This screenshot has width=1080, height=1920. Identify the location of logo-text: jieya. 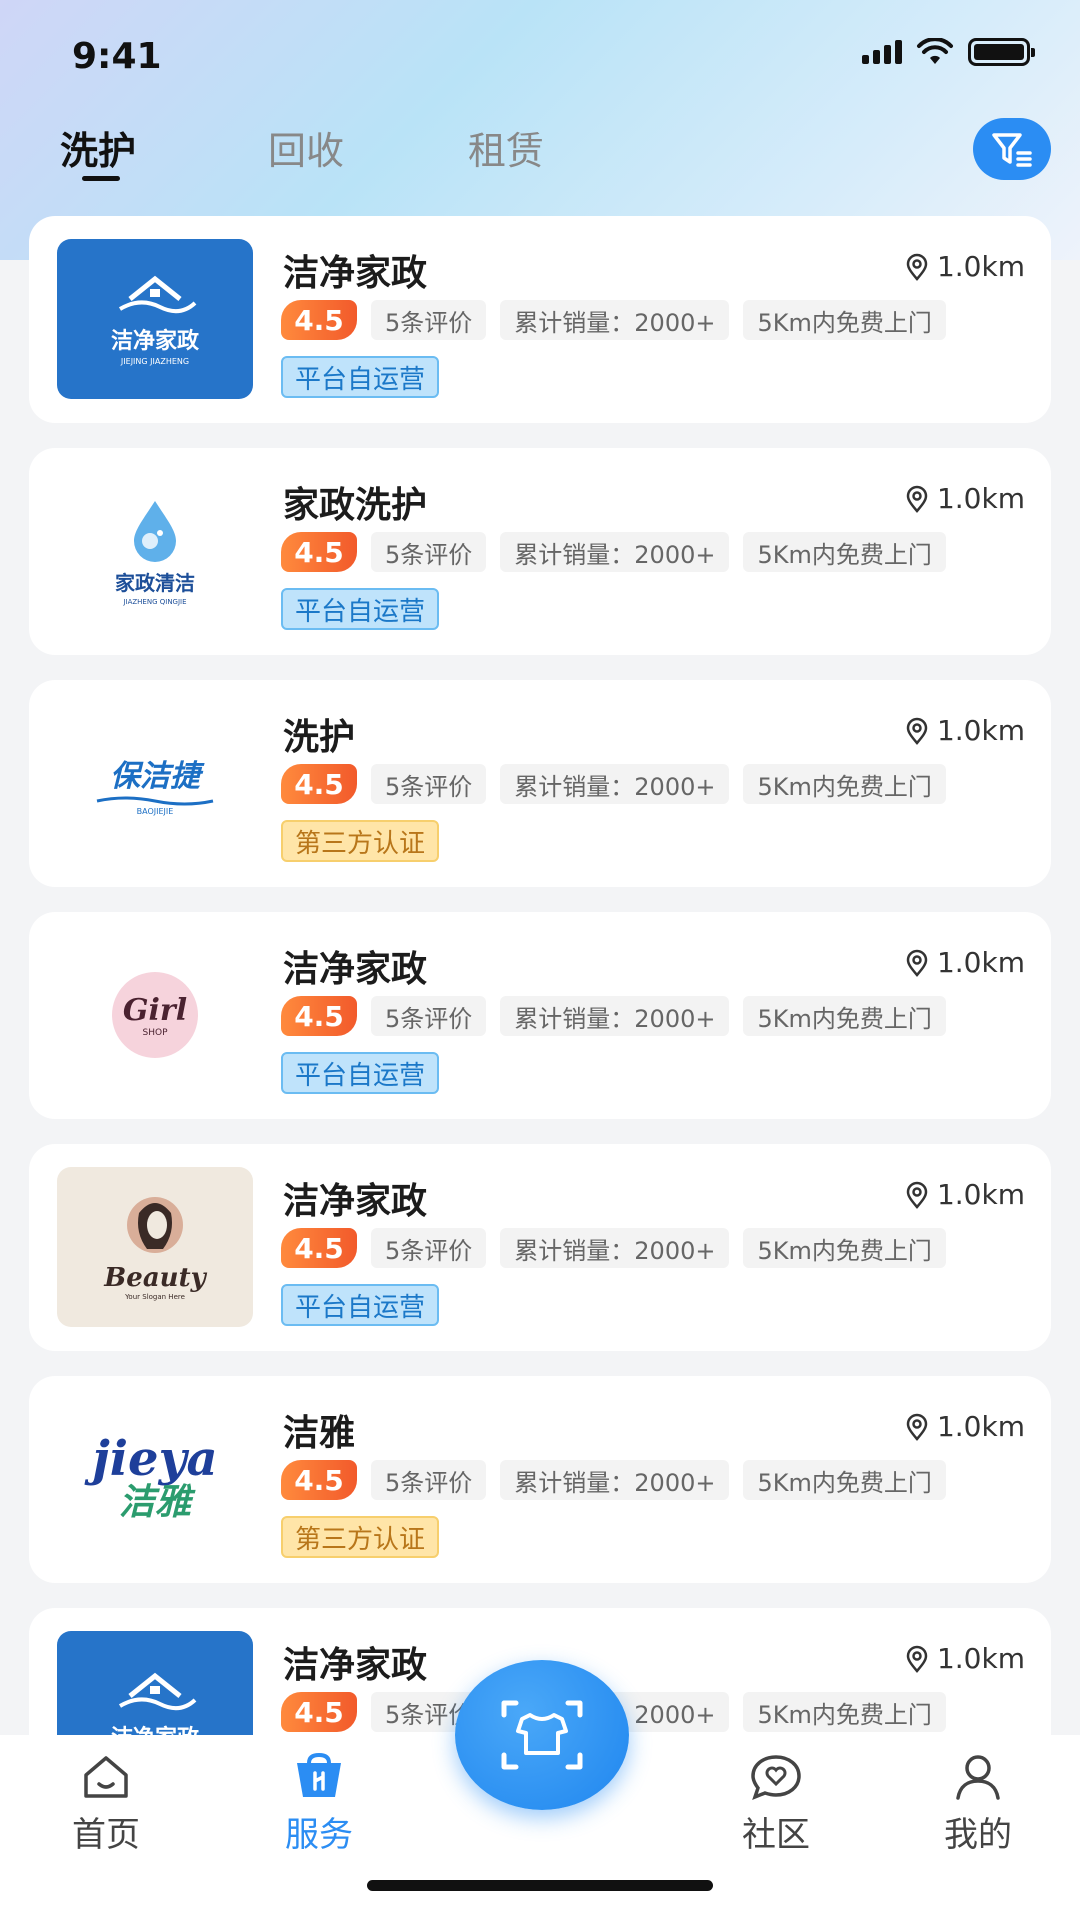
(155, 1459).